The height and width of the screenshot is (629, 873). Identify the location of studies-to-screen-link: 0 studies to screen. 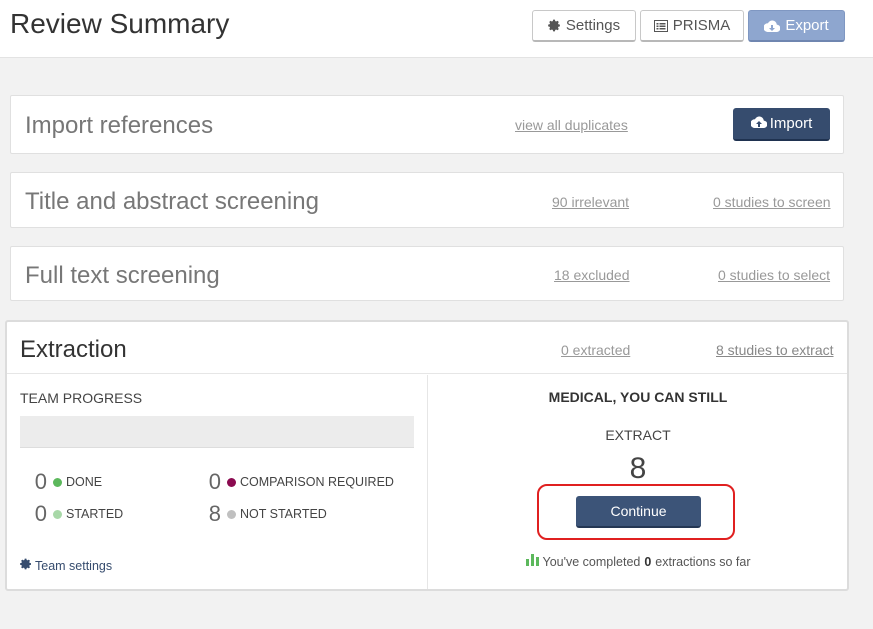
(772, 202).